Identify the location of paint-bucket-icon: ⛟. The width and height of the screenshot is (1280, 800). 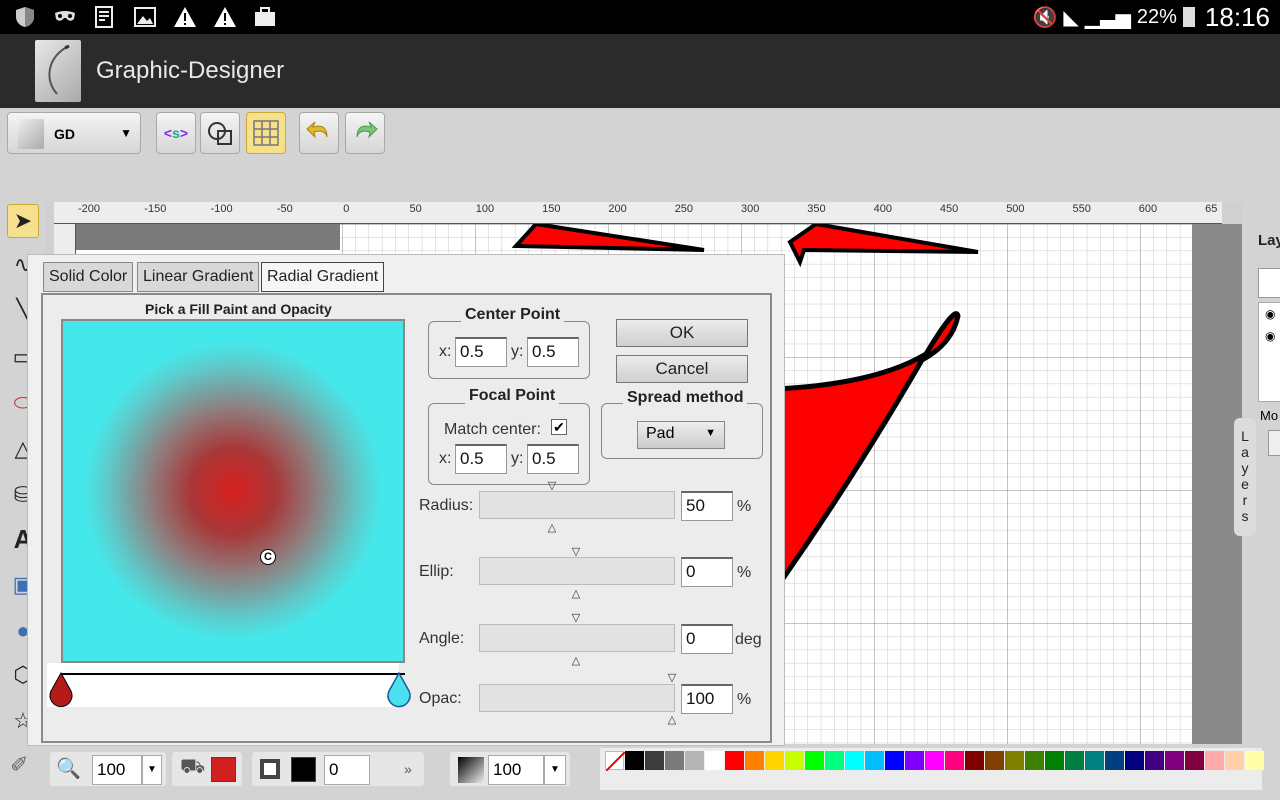
(193, 767).